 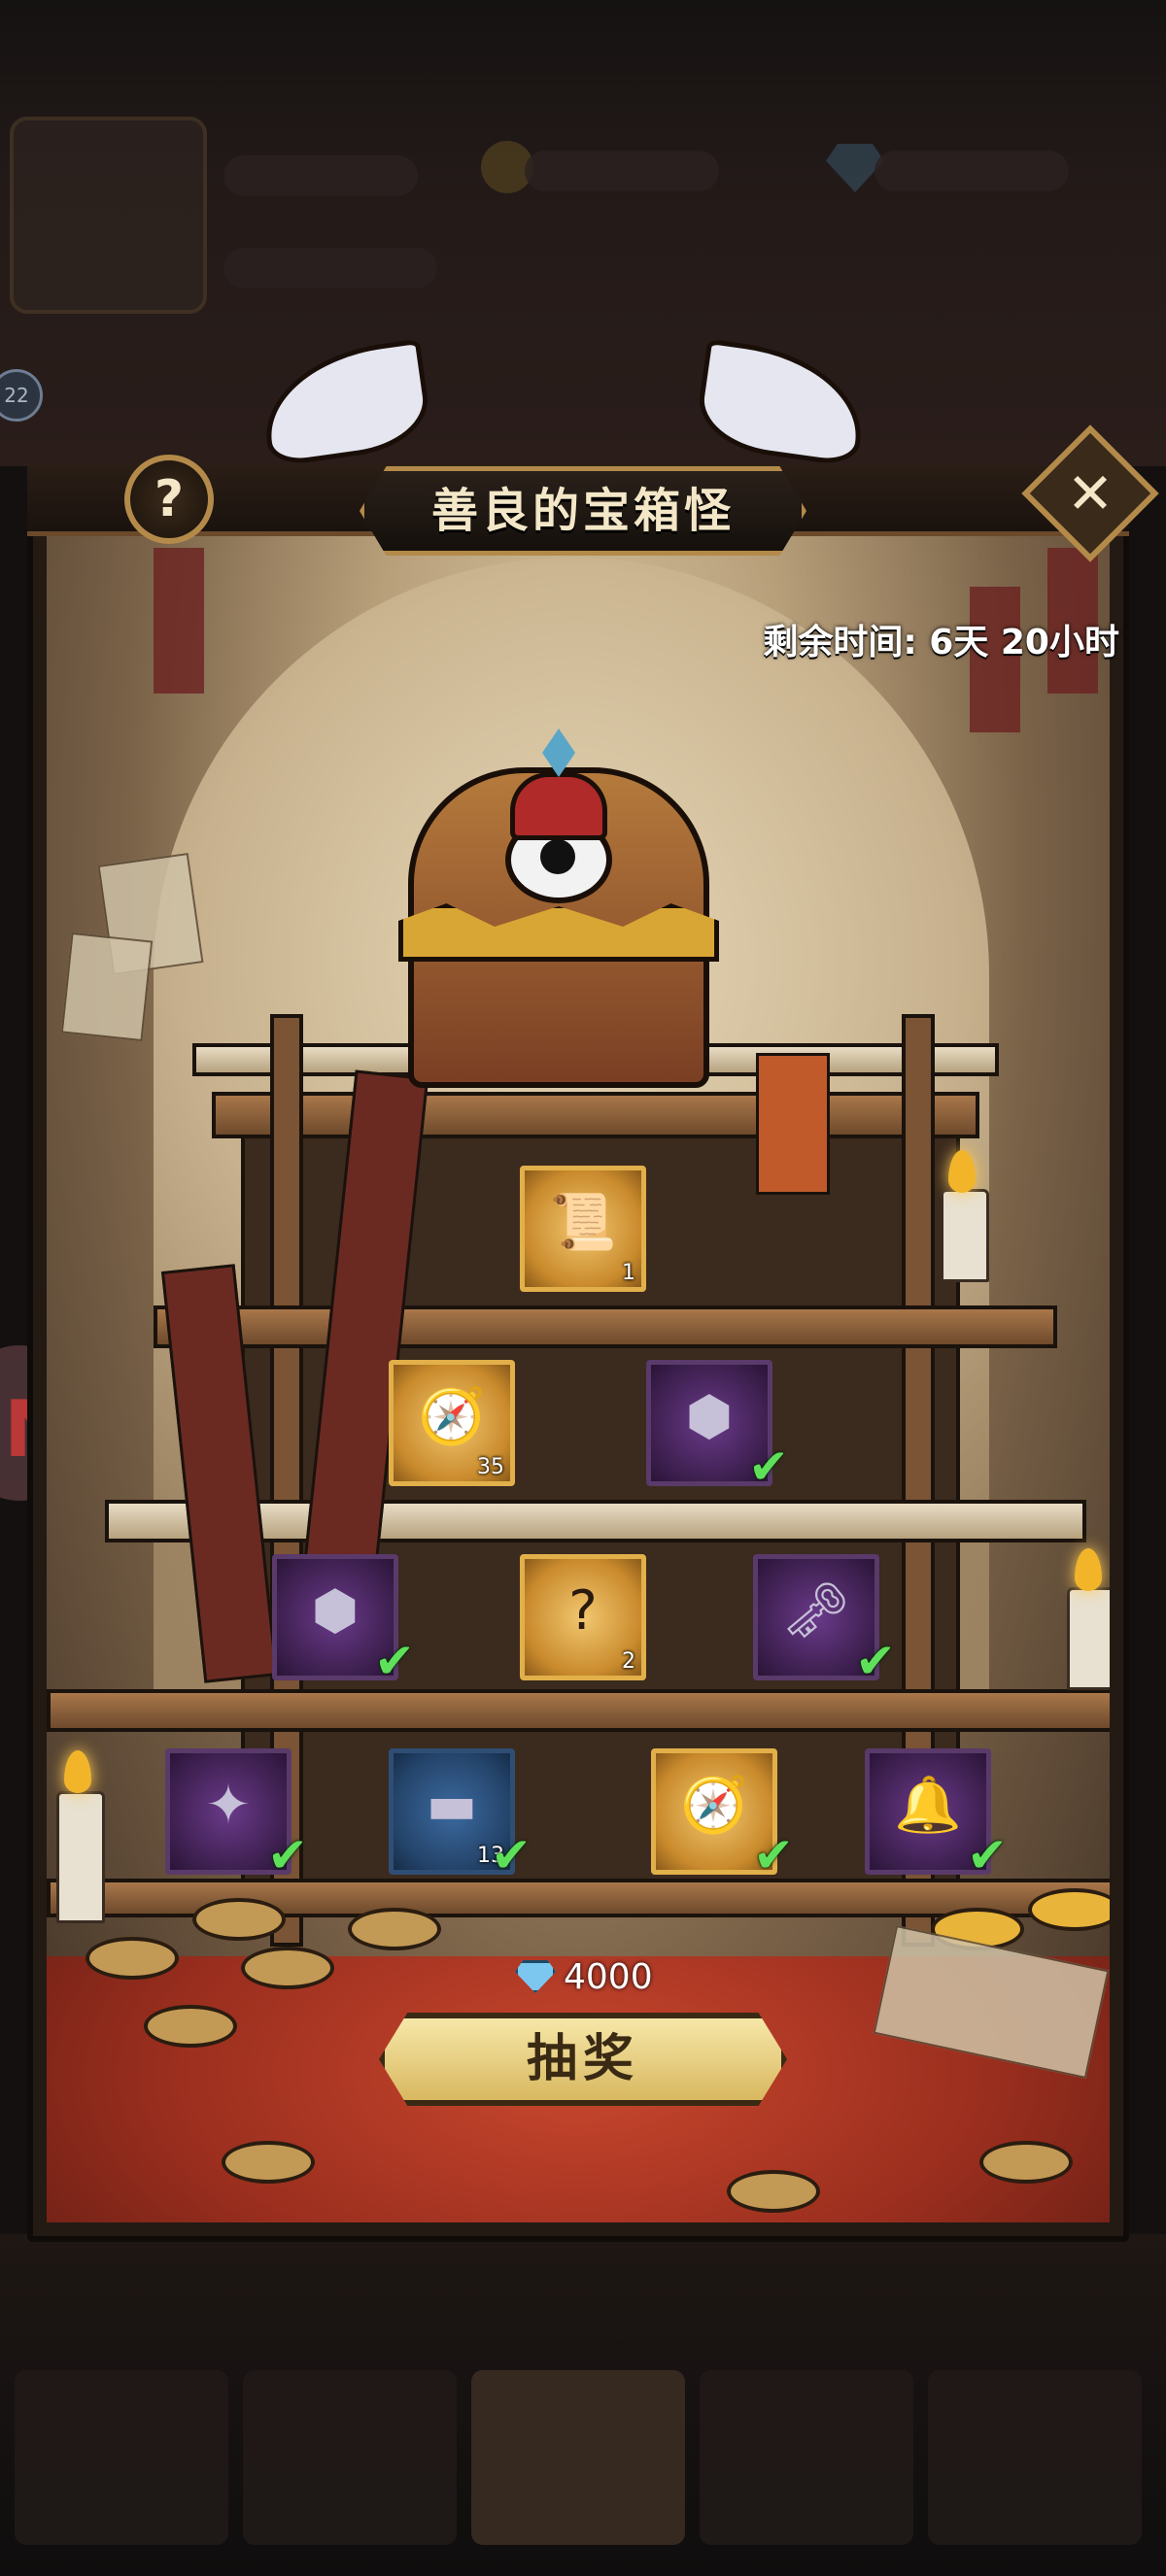 I want to click on mimic-crown, so click(x=558, y=806).